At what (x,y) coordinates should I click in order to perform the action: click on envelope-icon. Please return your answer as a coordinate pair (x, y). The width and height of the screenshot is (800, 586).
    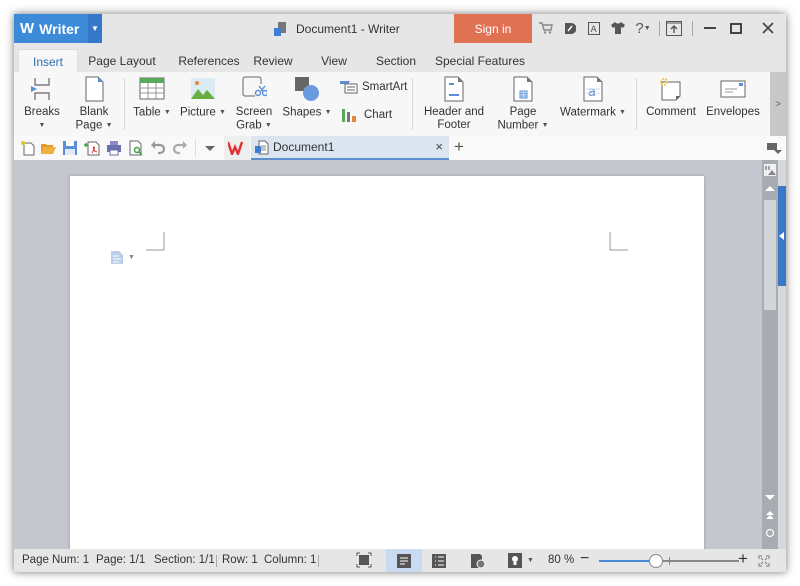
    Looking at the image, I should click on (733, 89).